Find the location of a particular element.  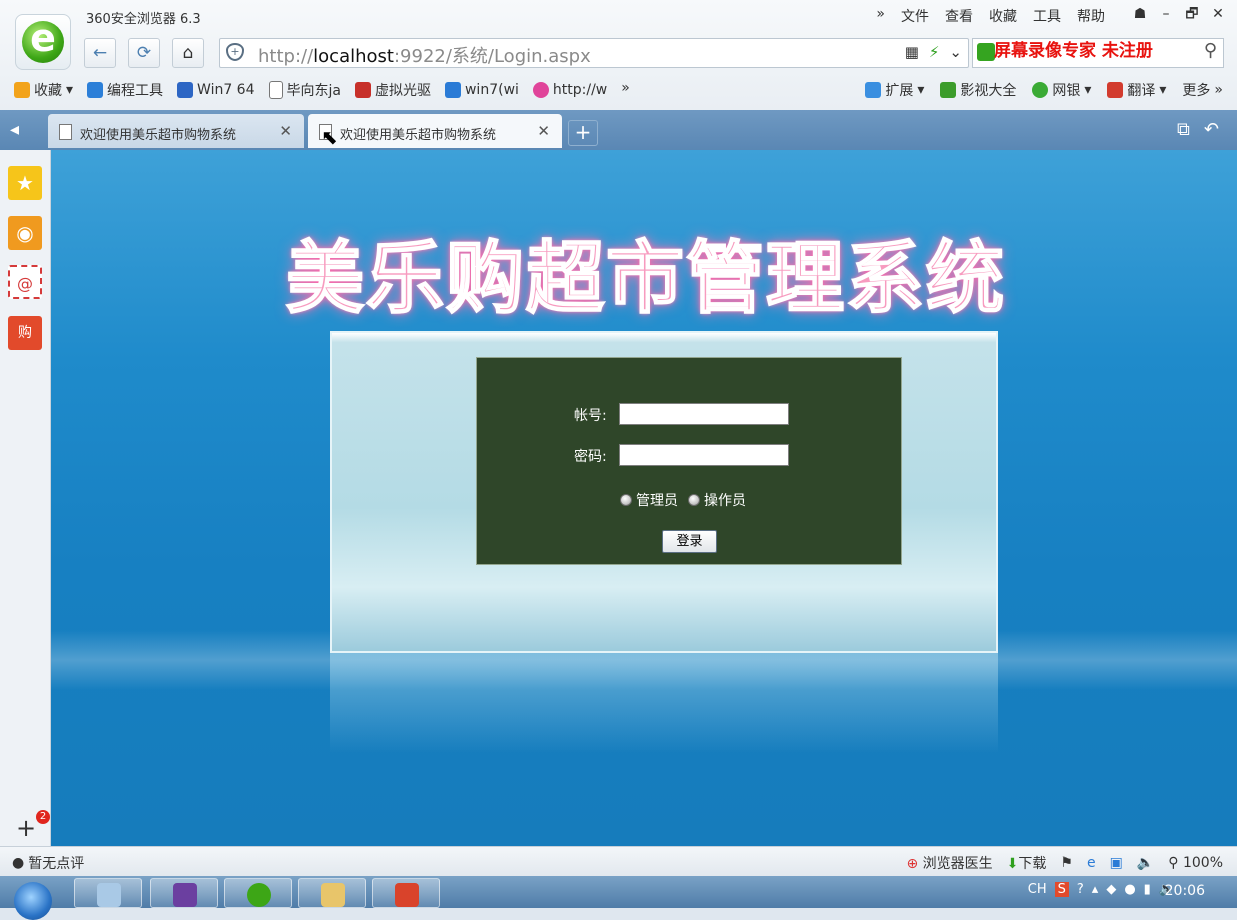

bookmark-item: 虚拟光驱 is located at coordinates (392, 90).